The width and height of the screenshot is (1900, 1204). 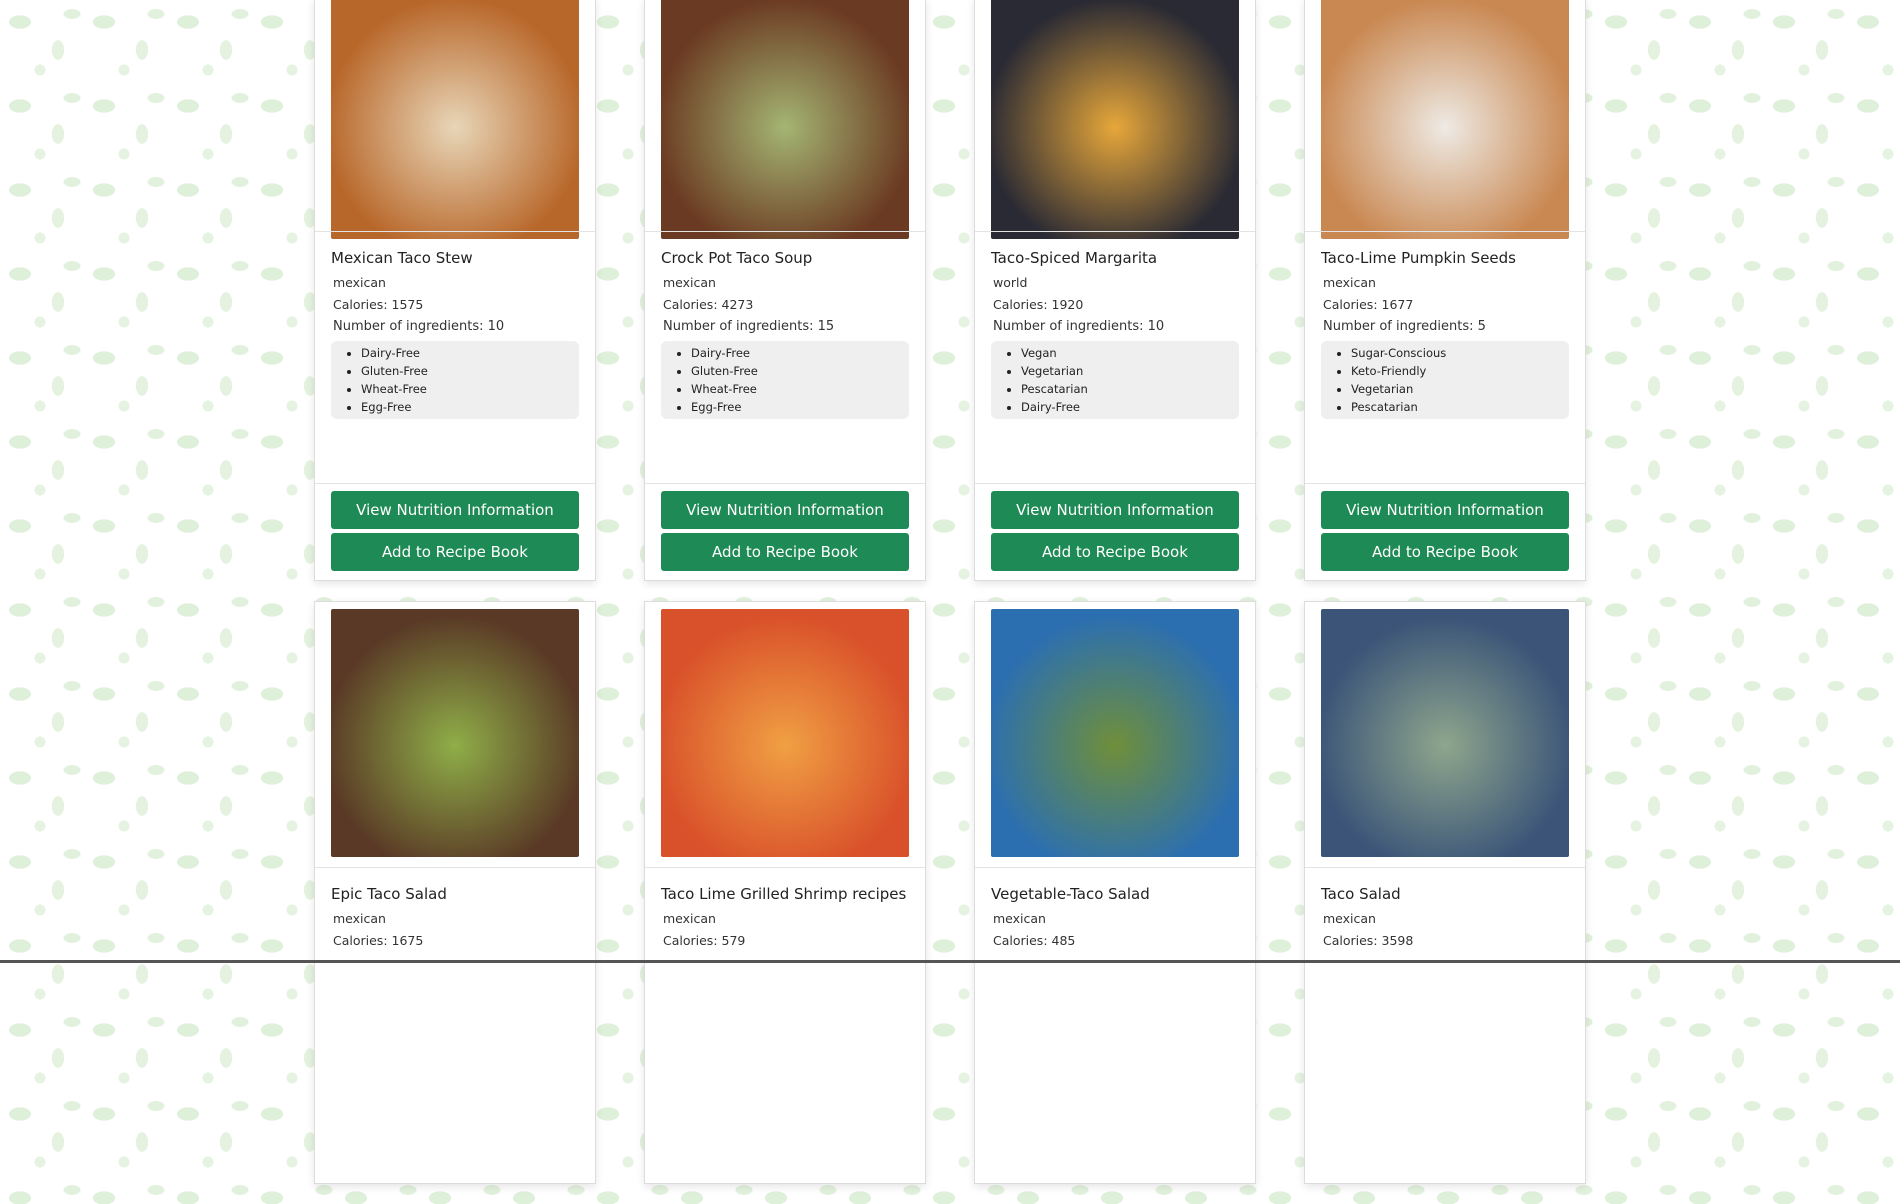 I want to click on recipe-ingredient-count: Number of ingredients: 5, so click(x=1404, y=326).